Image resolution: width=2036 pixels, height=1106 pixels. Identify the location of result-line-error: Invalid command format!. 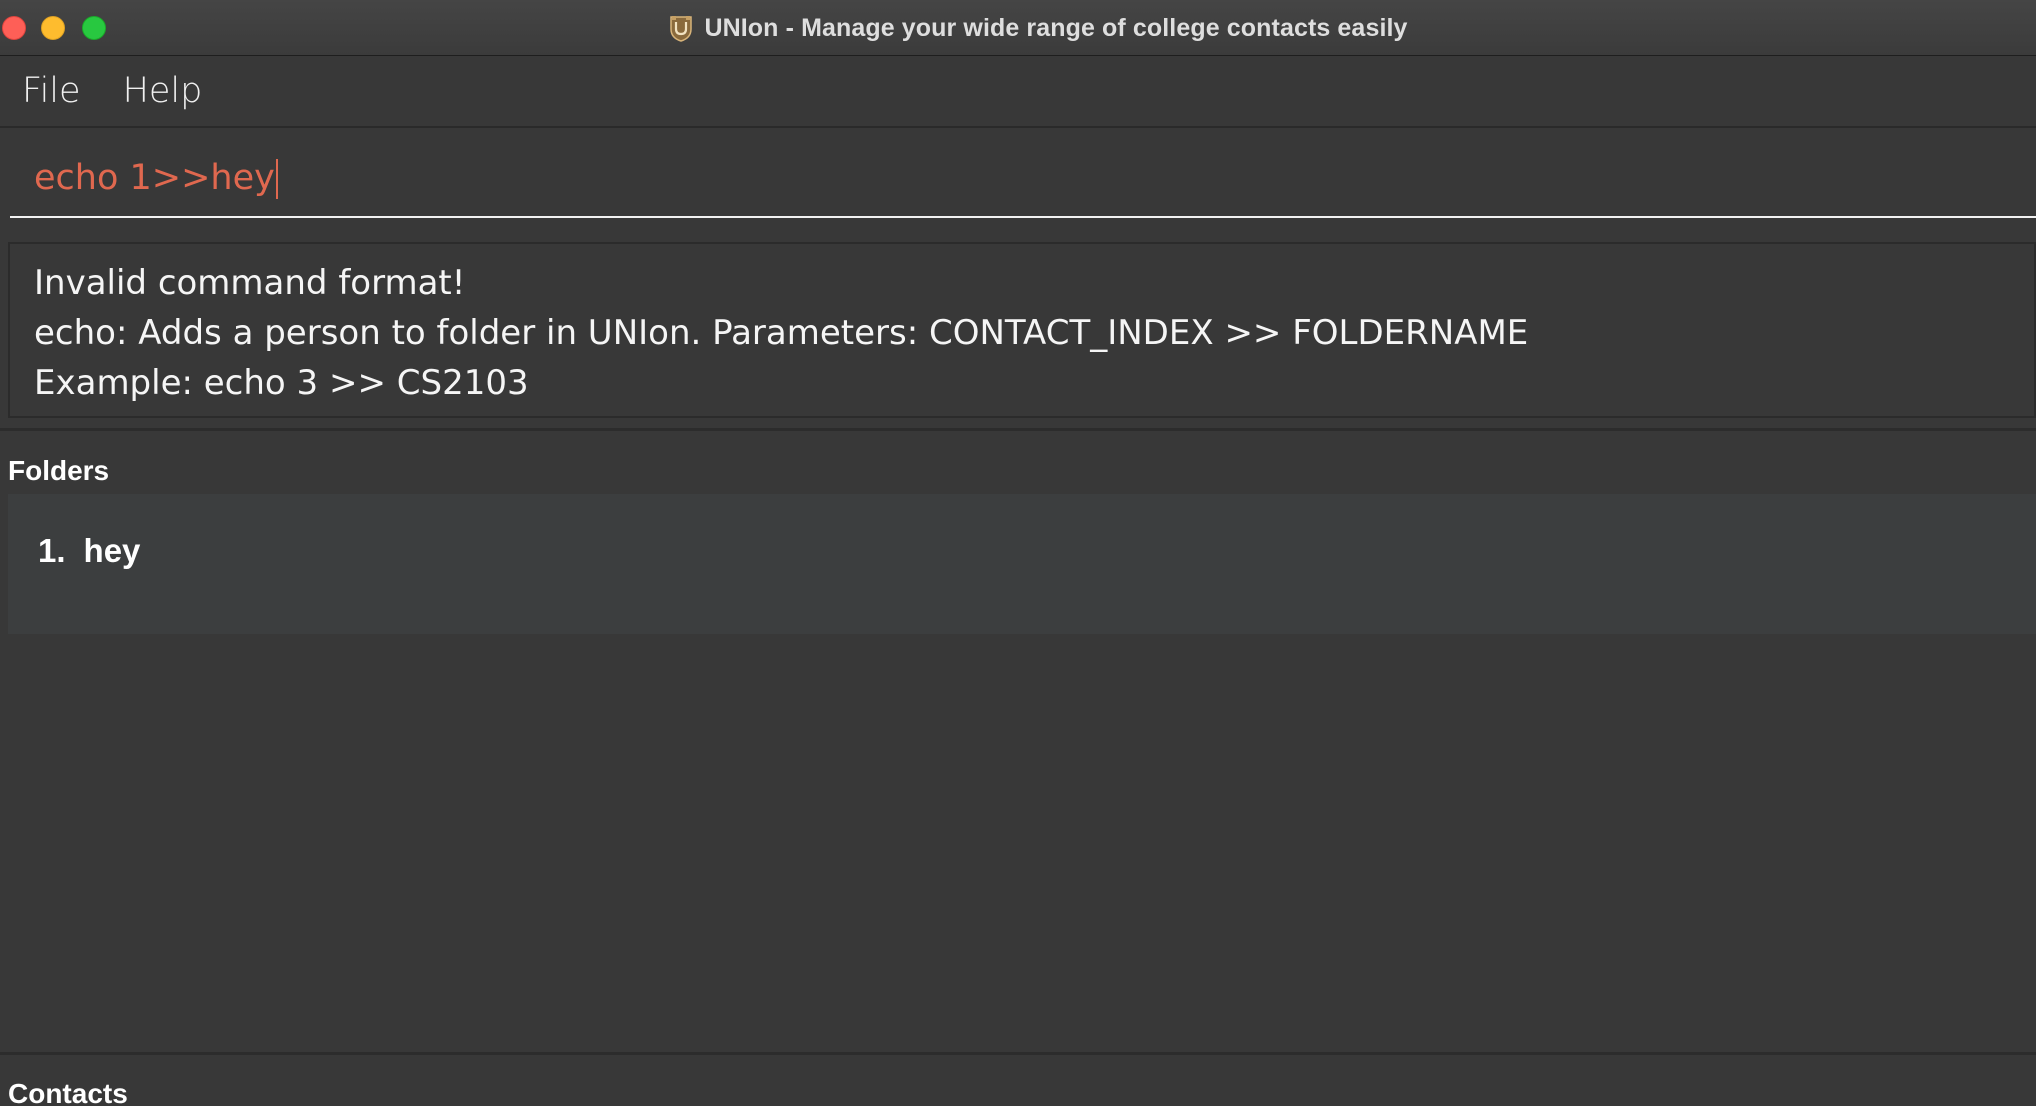
(250, 283).